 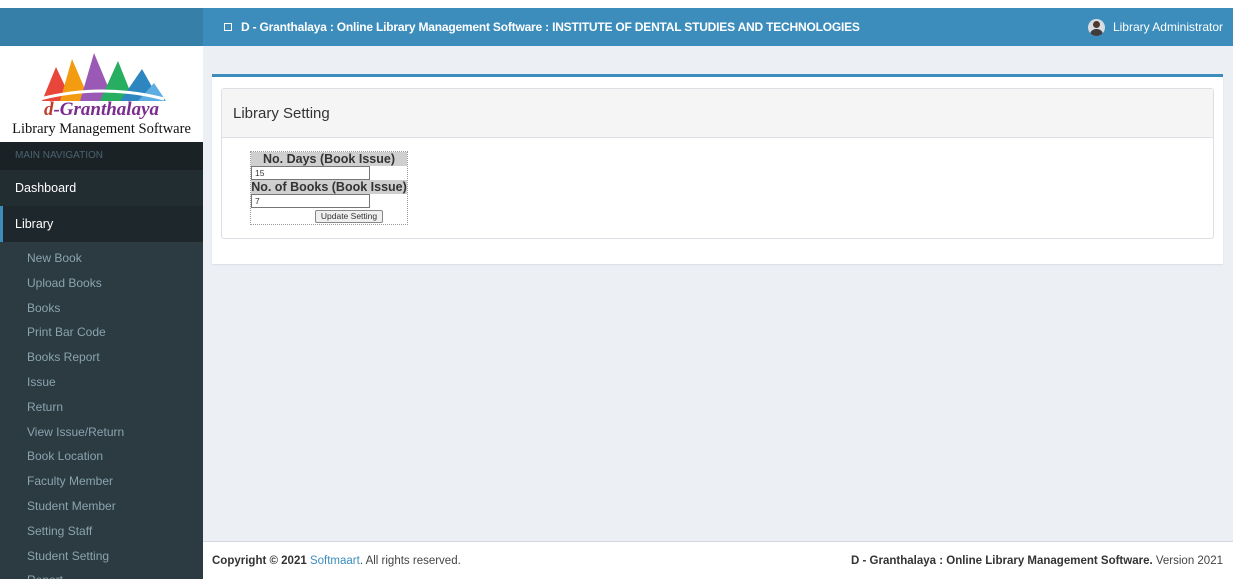 What do you see at coordinates (101, 456) in the screenshot?
I see `submenu-item-book-location: Book Location` at bounding box center [101, 456].